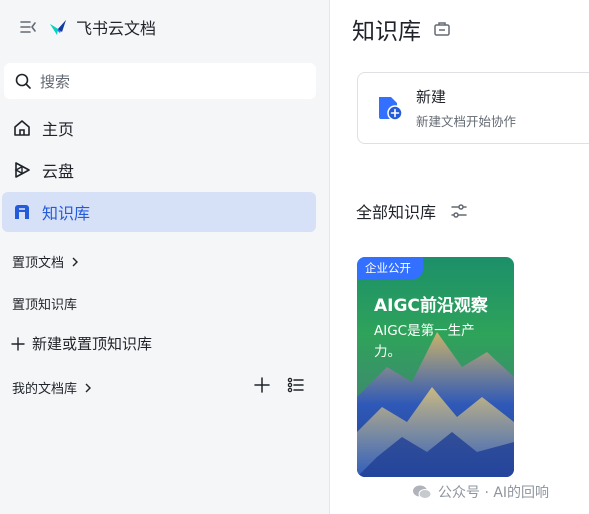 This screenshot has height=514, width=589. Describe the element at coordinates (296, 385) in the screenshot. I see `list-settings-icon` at that location.